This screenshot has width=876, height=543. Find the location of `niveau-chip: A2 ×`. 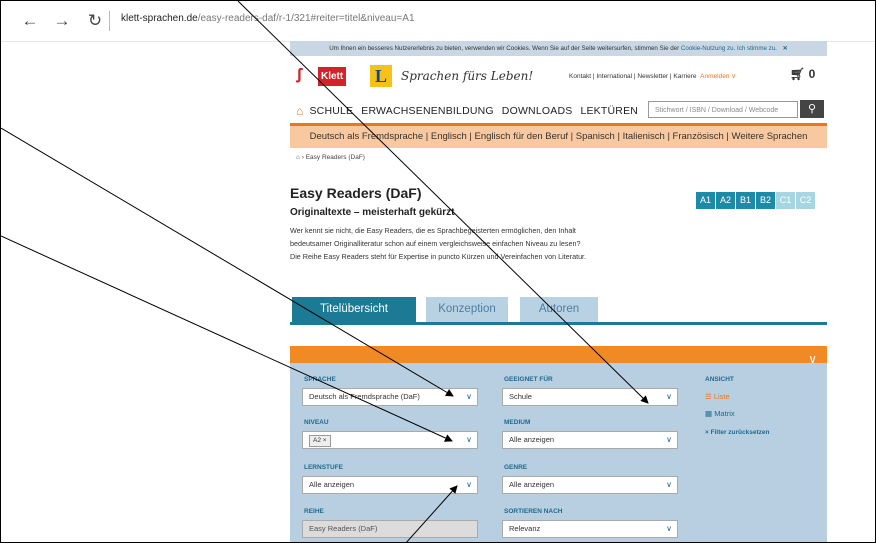

niveau-chip: A2 × is located at coordinates (320, 441).